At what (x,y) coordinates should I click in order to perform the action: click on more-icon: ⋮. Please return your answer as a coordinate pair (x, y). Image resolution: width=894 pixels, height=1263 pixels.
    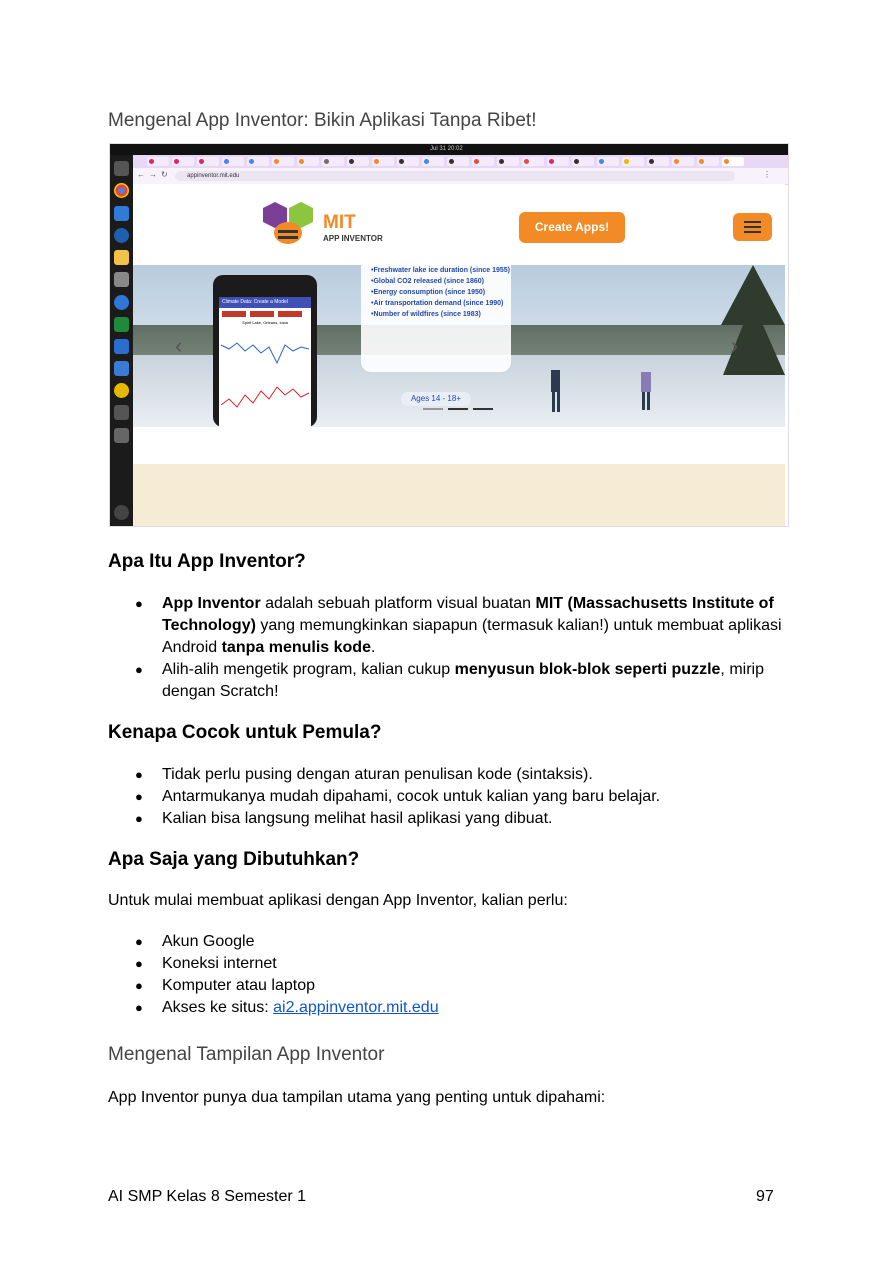
    Looking at the image, I should click on (767, 174).